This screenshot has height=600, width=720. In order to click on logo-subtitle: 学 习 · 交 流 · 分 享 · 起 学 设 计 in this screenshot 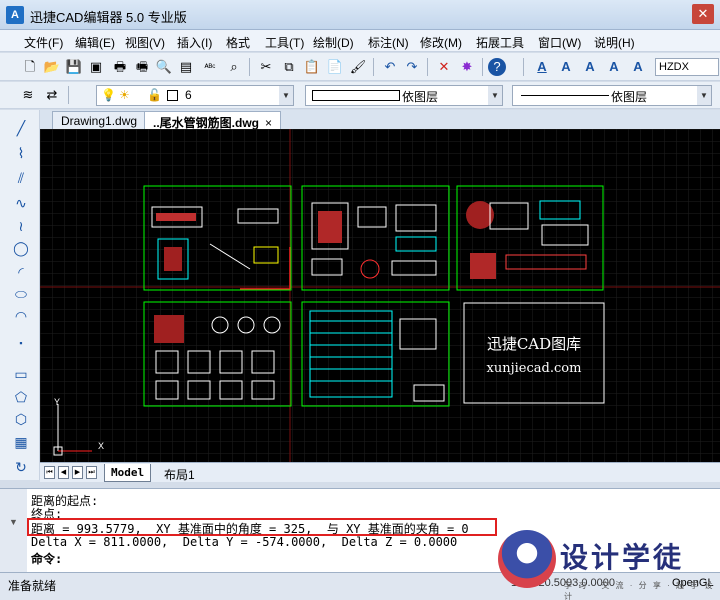, I will do `click(639, 590)`.